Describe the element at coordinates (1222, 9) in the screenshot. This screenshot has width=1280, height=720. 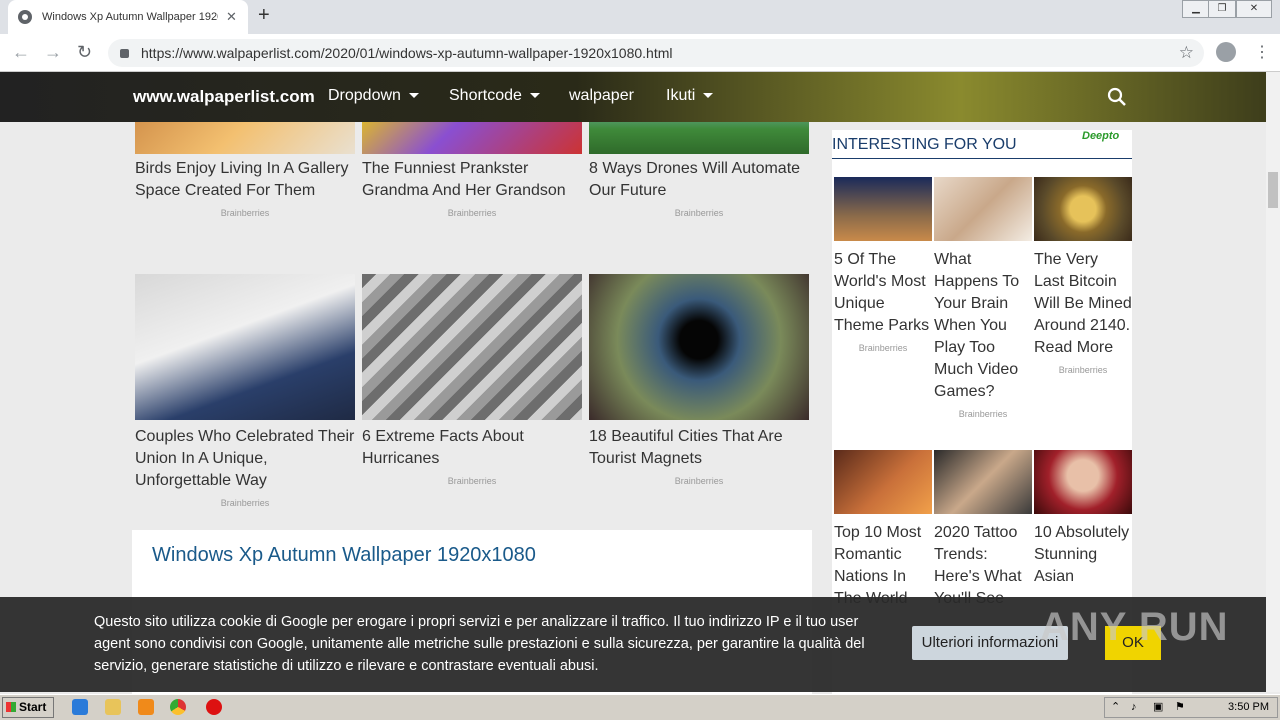
I see `restore-icon: ❐` at that location.